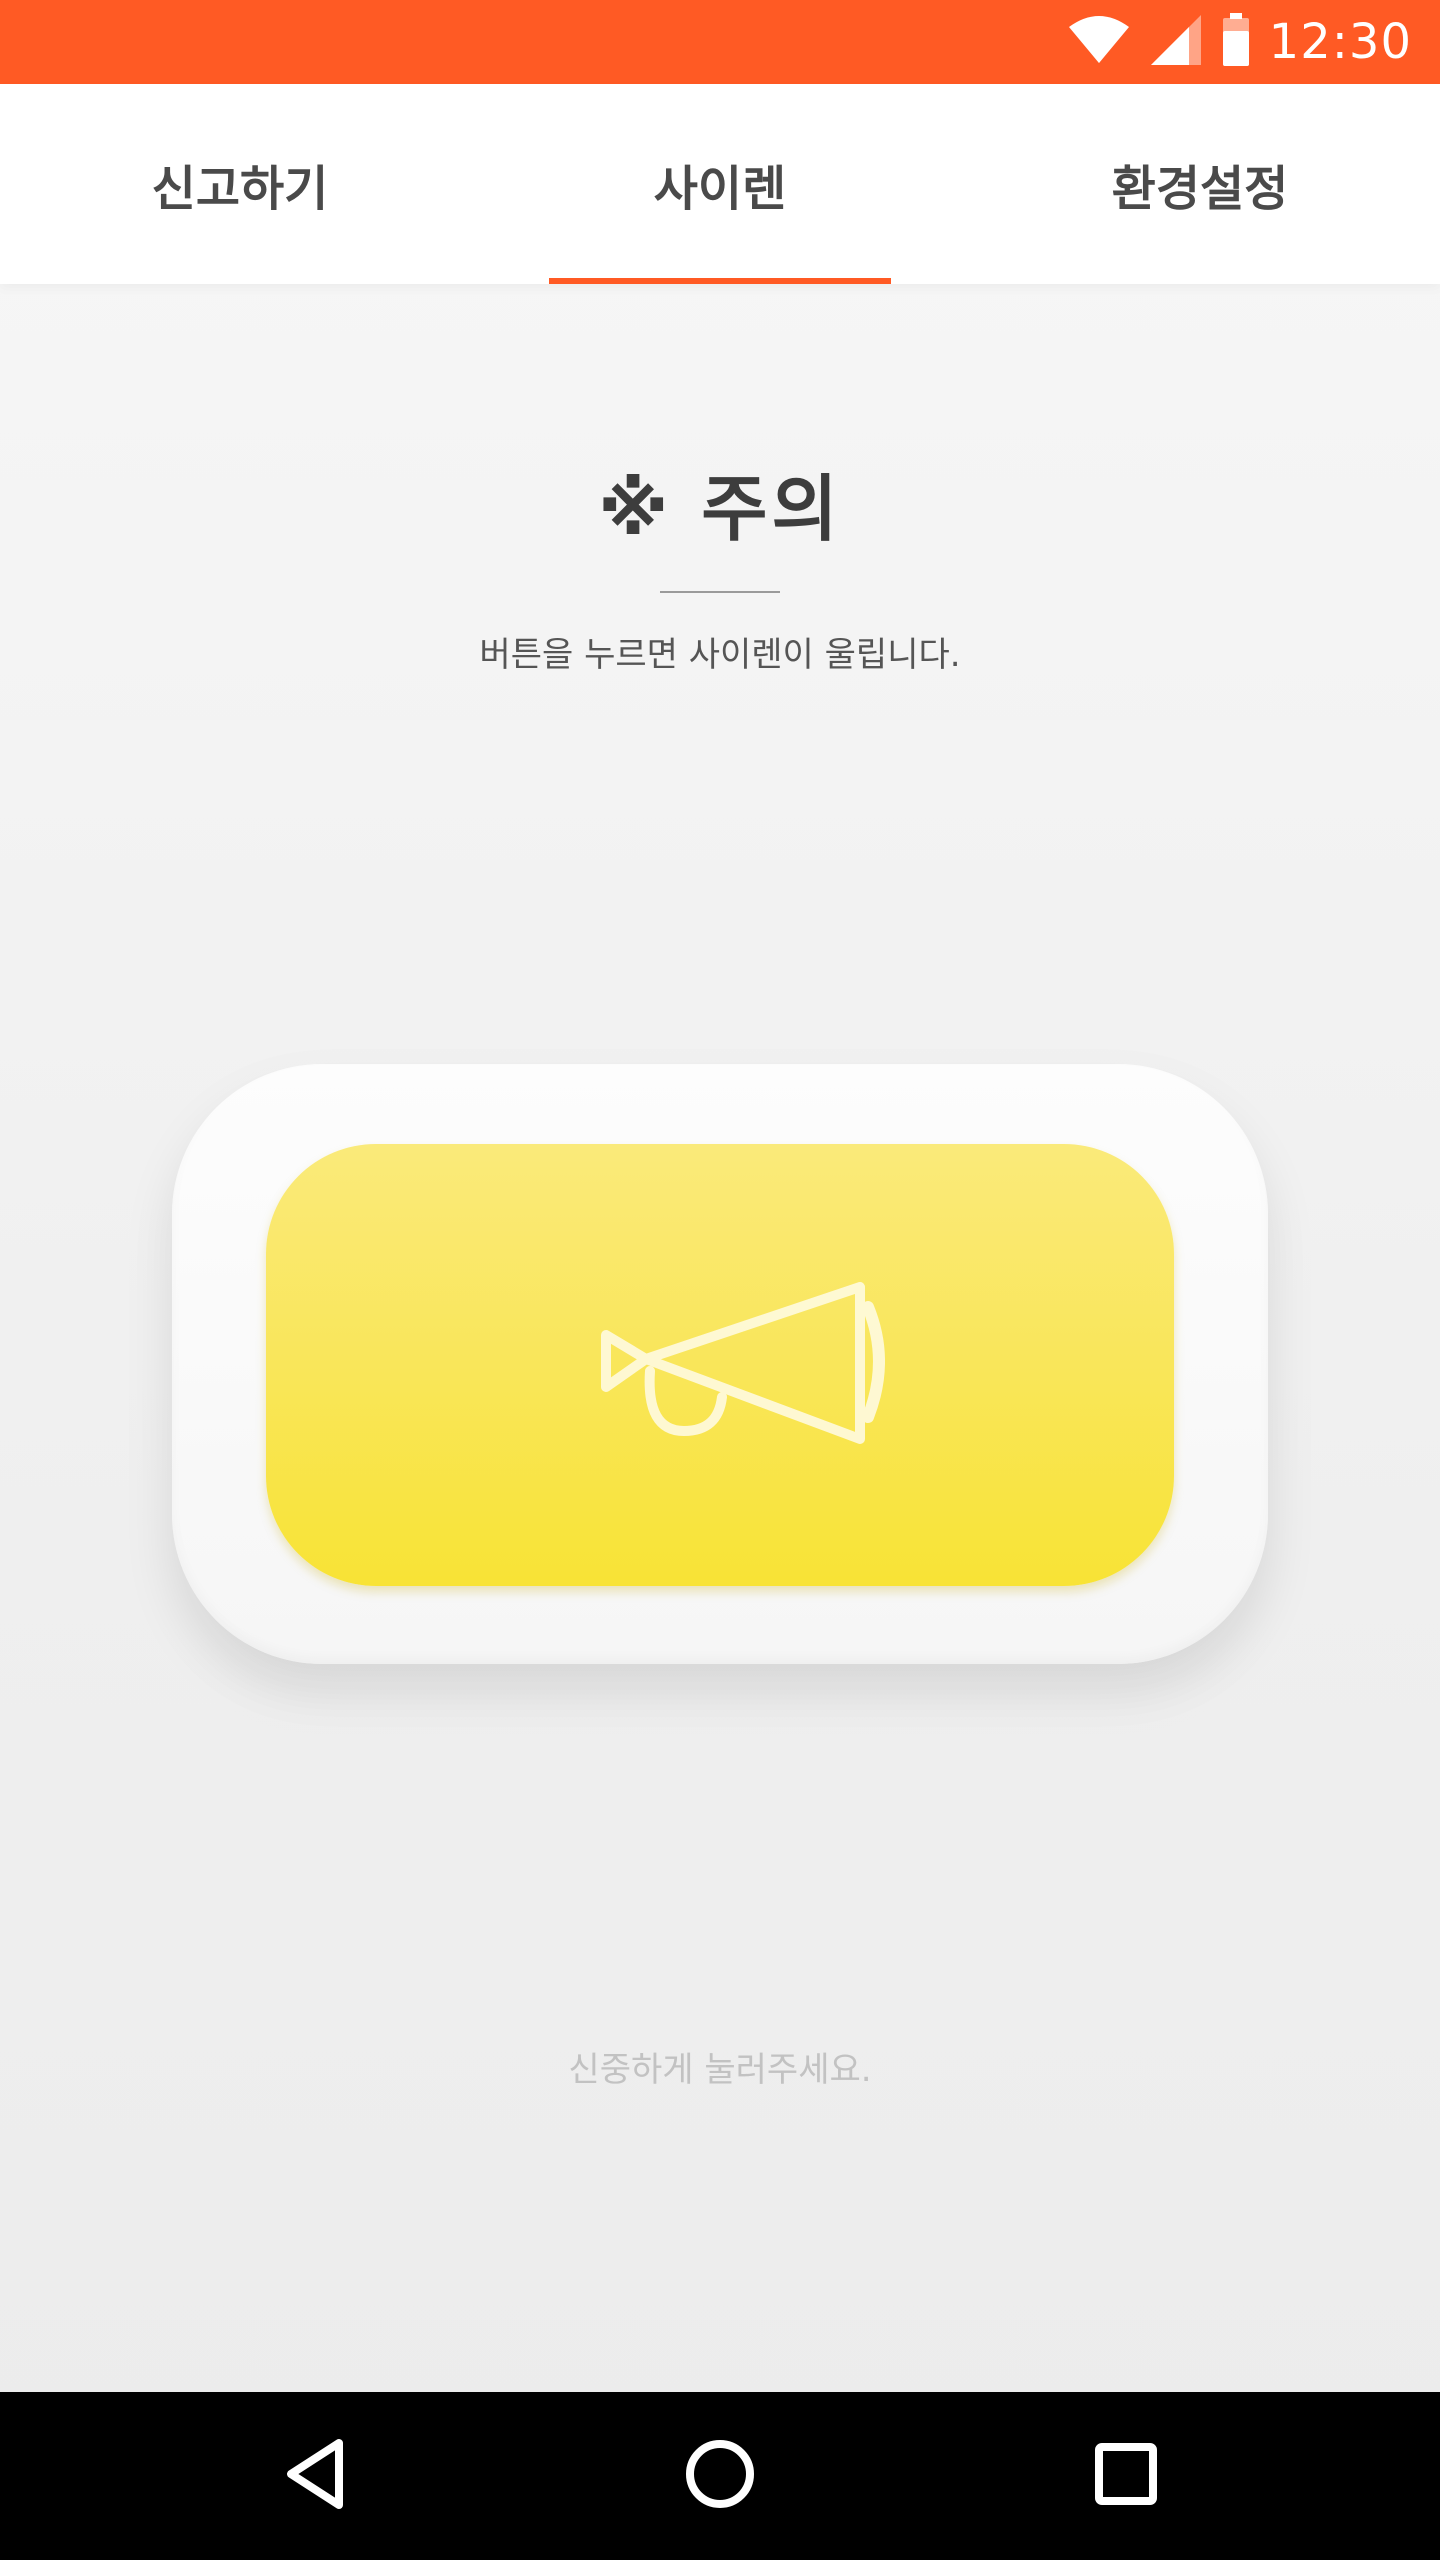 The width and height of the screenshot is (1440, 2560). I want to click on recents-icon, so click(1126, 2476).